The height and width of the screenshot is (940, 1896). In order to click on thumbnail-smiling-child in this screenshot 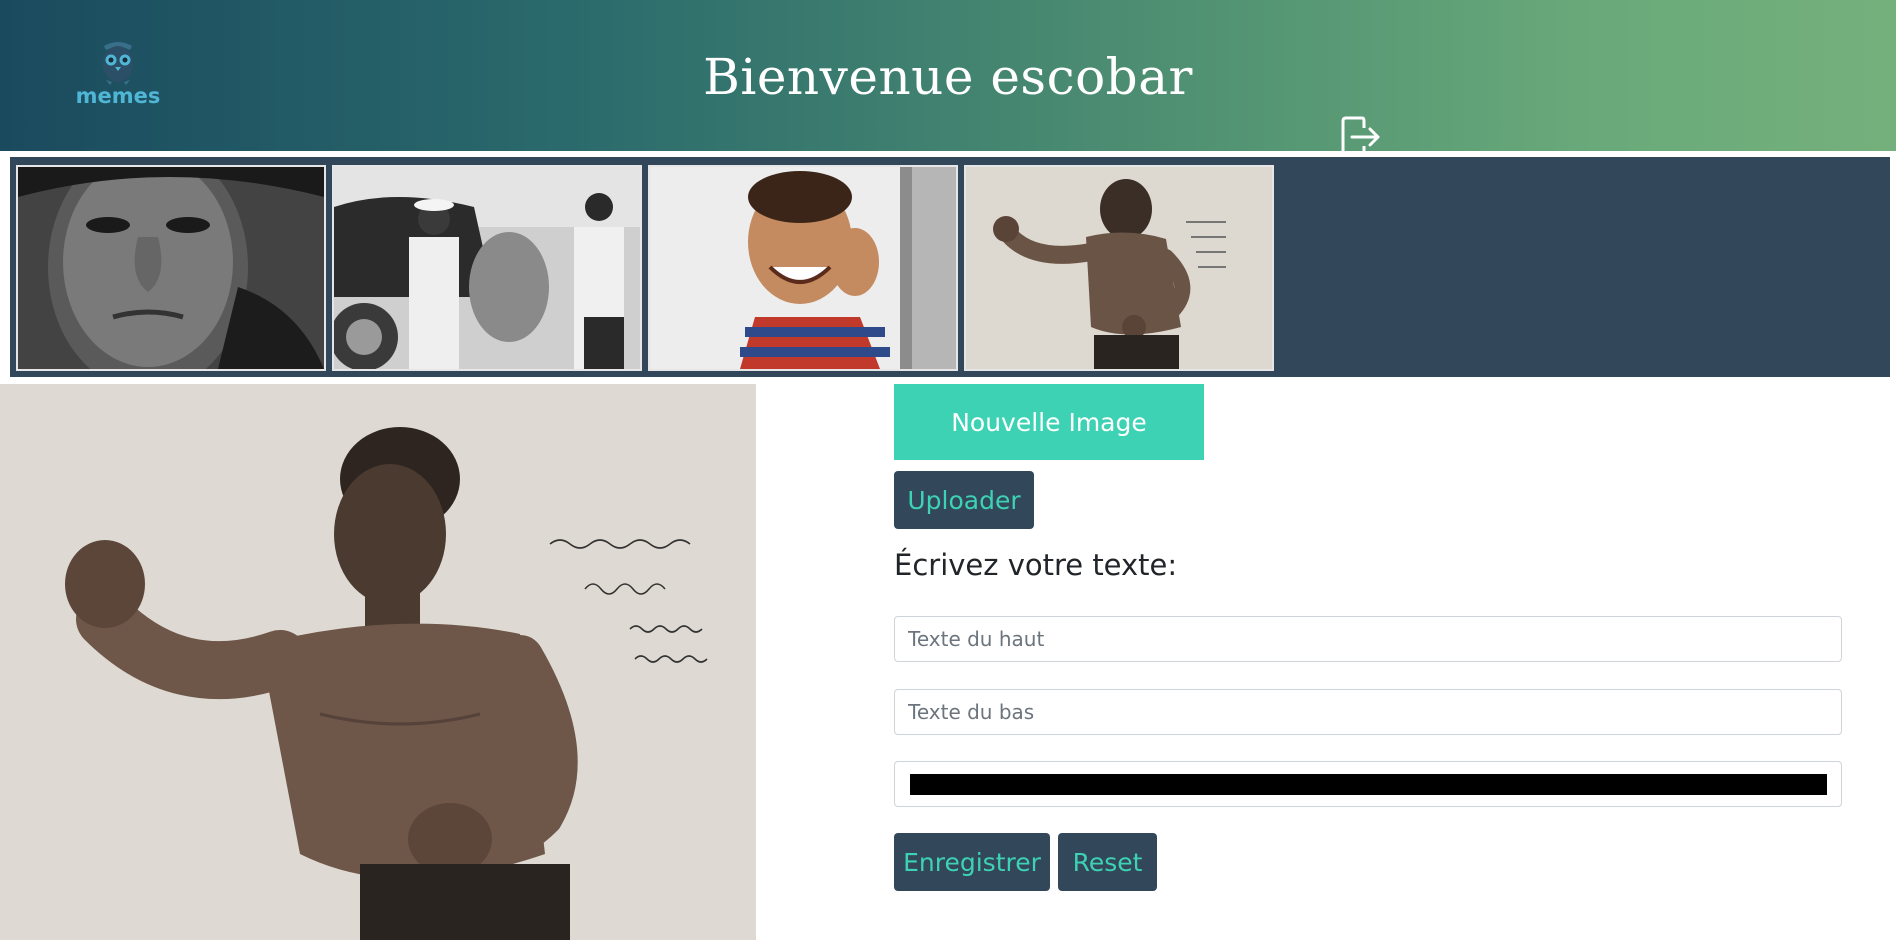, I will do `click(803, 268)`.